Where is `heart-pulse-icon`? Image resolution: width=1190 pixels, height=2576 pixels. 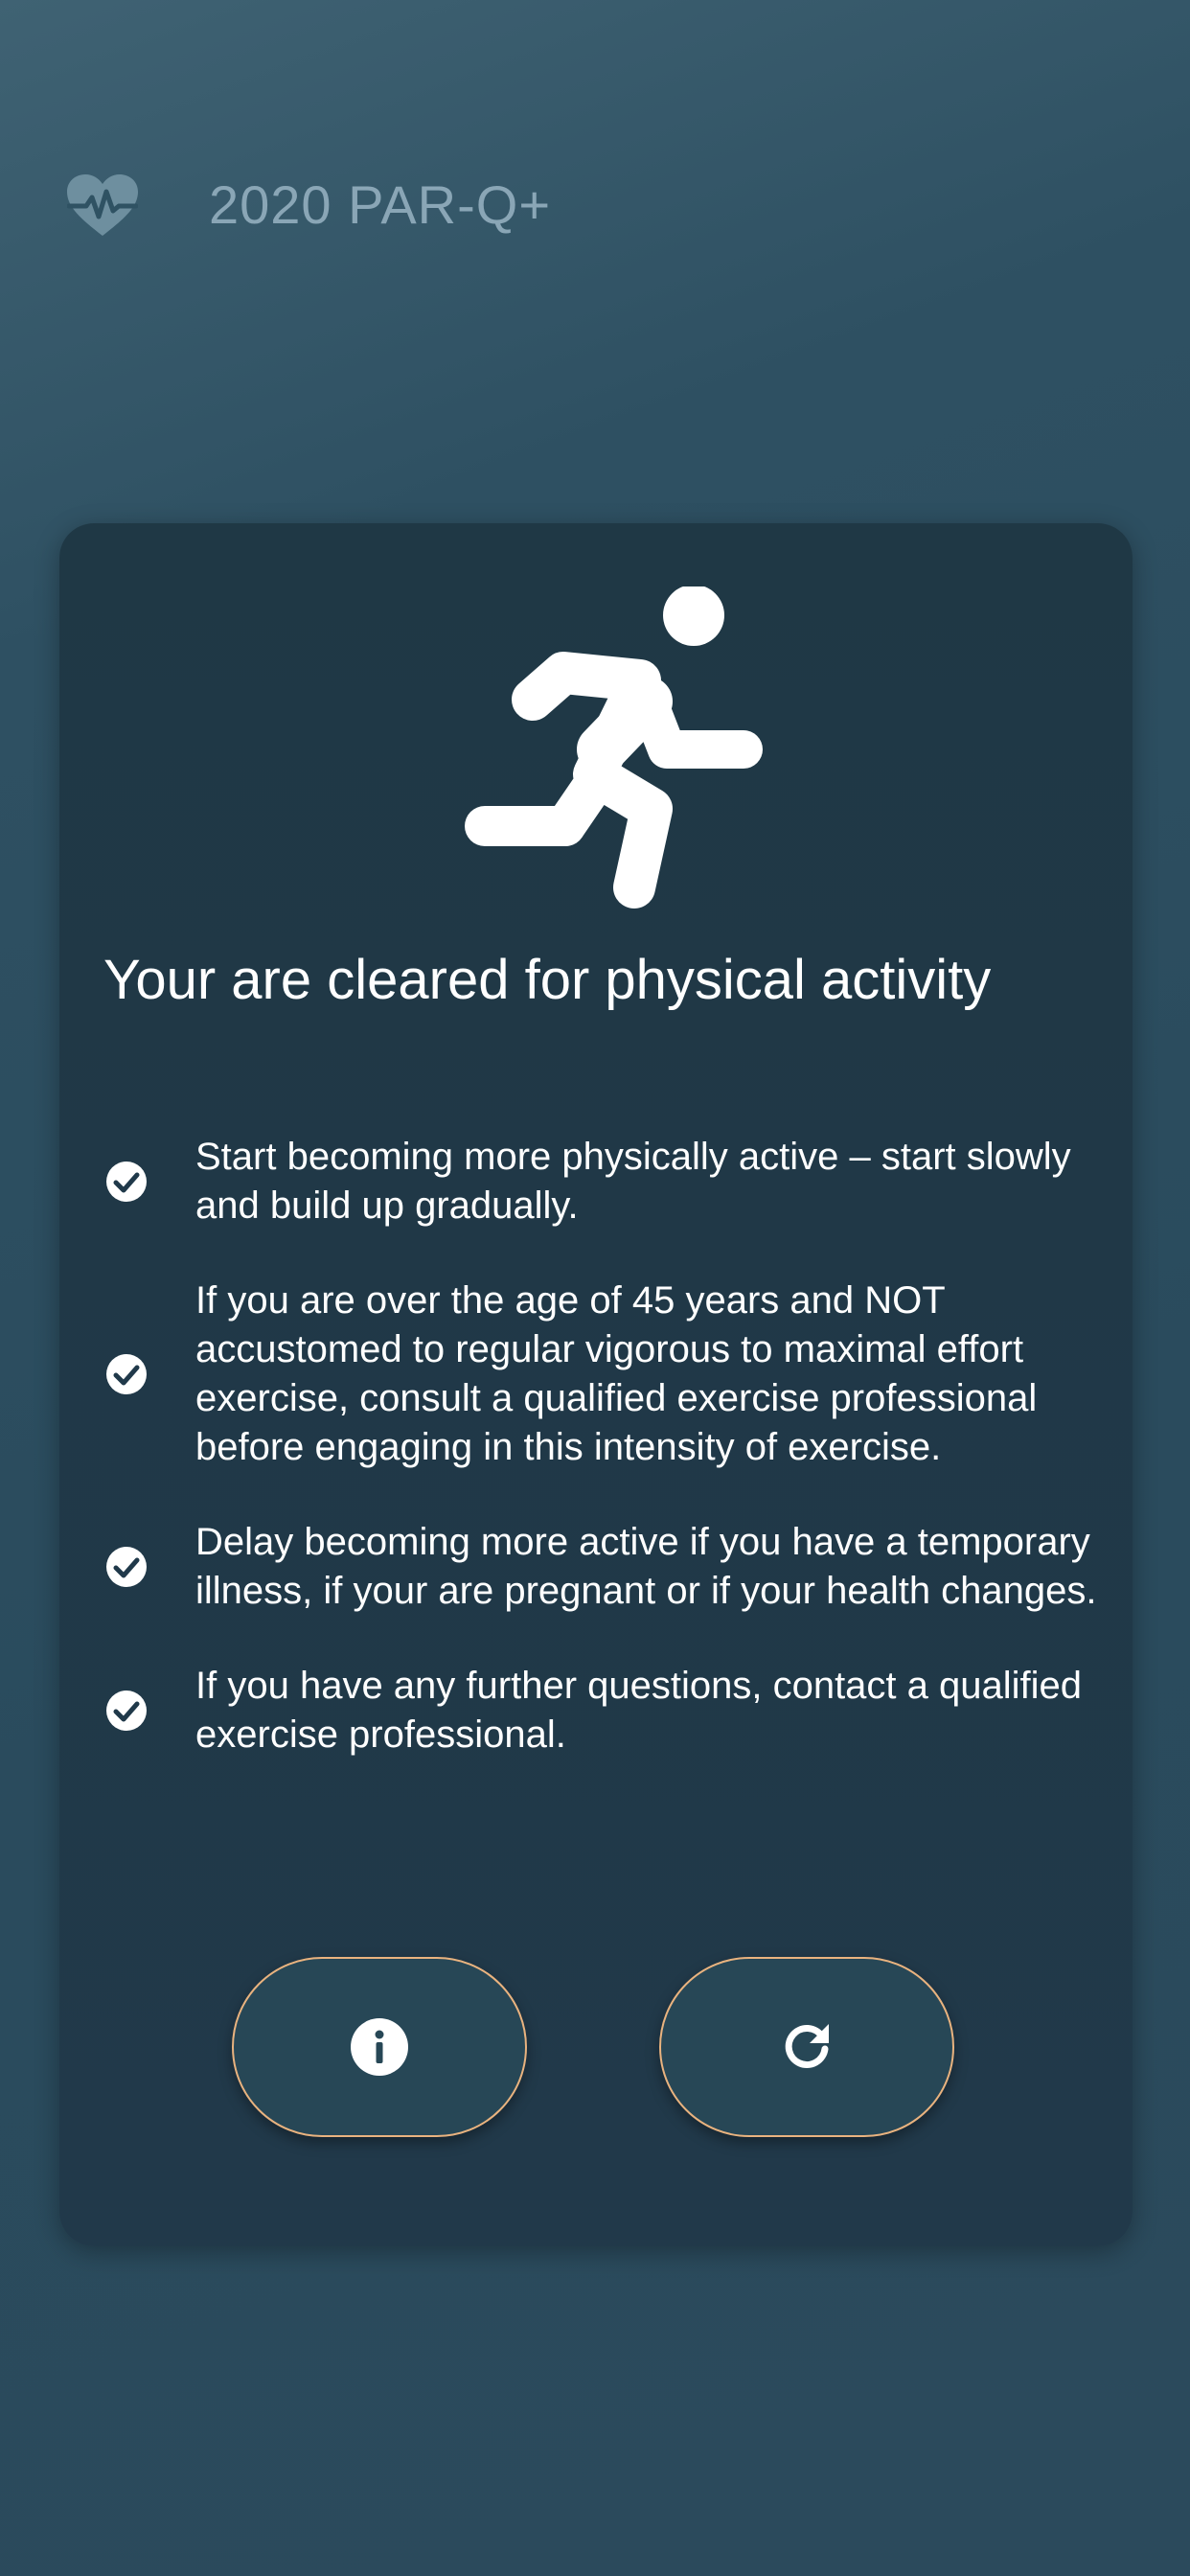
heart-pulse-icon is located at coordinates (103, 205).